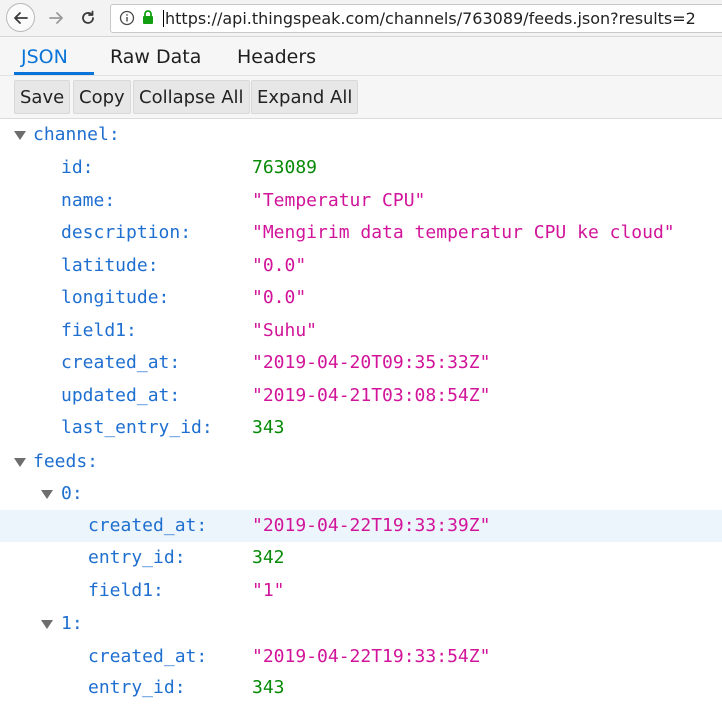 This screenshot has height=704, width=722. I want to click on tree-row-highlighted: created_at: "2019-04-22T19:33:39Z", so click(361, 526).